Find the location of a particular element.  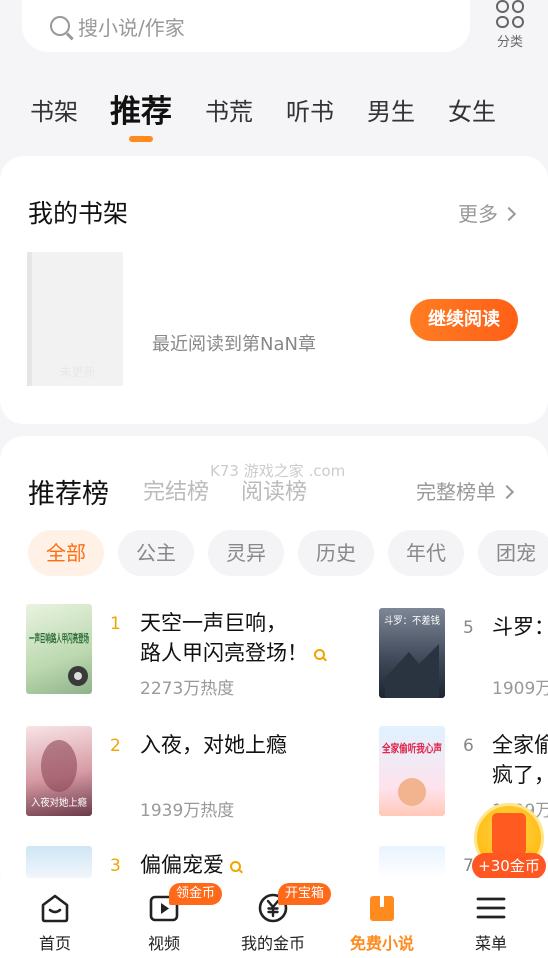

shelf-more-link: 更多 is located at coordinates (487, 212).